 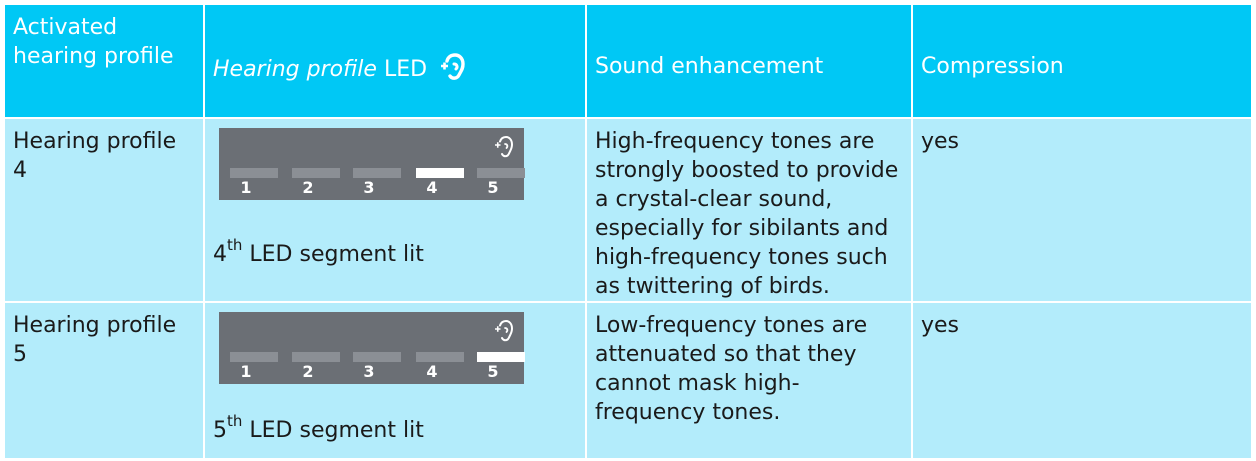 I want to click on led-lit-caption: 5th LED segment lit, so click(x=318, y=429).